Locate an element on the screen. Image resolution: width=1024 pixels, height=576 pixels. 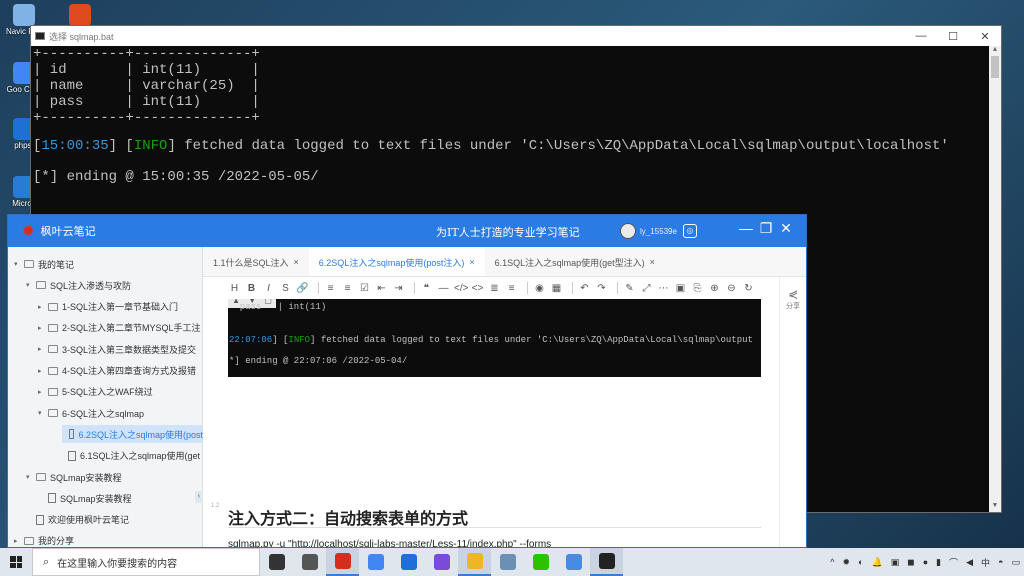
wechat-icon is located at coordinates (540, 562).